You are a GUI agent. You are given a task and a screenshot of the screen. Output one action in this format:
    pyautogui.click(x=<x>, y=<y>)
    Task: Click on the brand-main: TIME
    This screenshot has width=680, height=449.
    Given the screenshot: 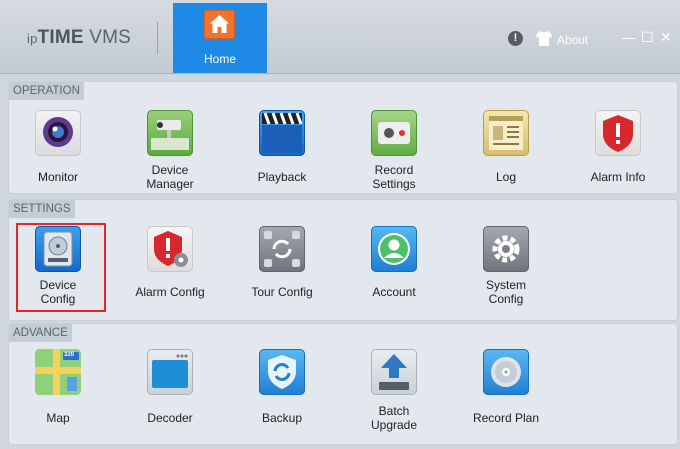 What is the action you would take?
    pyautogui.click(x=60, y=37)
    